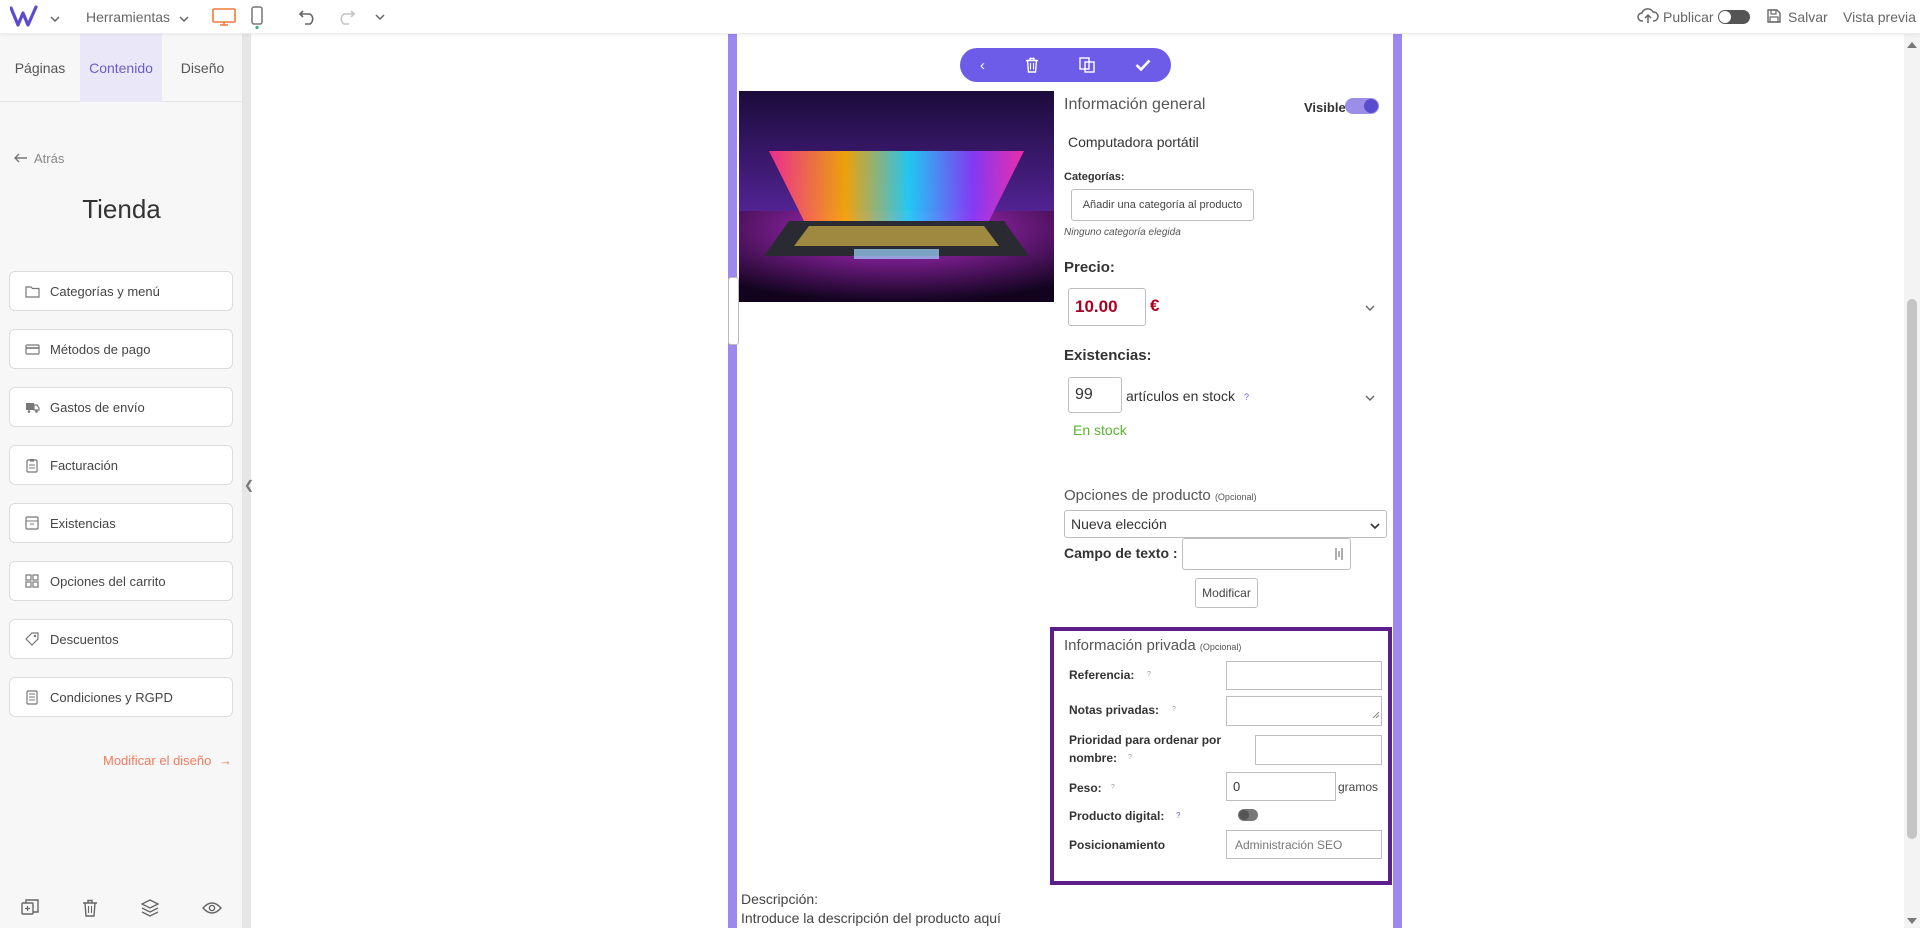 This screenshot has width=1920, height=928. I want to click on reference-label: Referencia:, so click(1102, 675).